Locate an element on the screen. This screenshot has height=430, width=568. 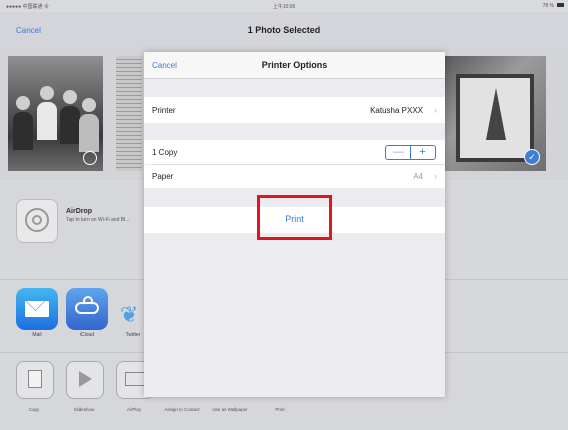
copies-label: 1 Copy is located at coordinates (165, 152).